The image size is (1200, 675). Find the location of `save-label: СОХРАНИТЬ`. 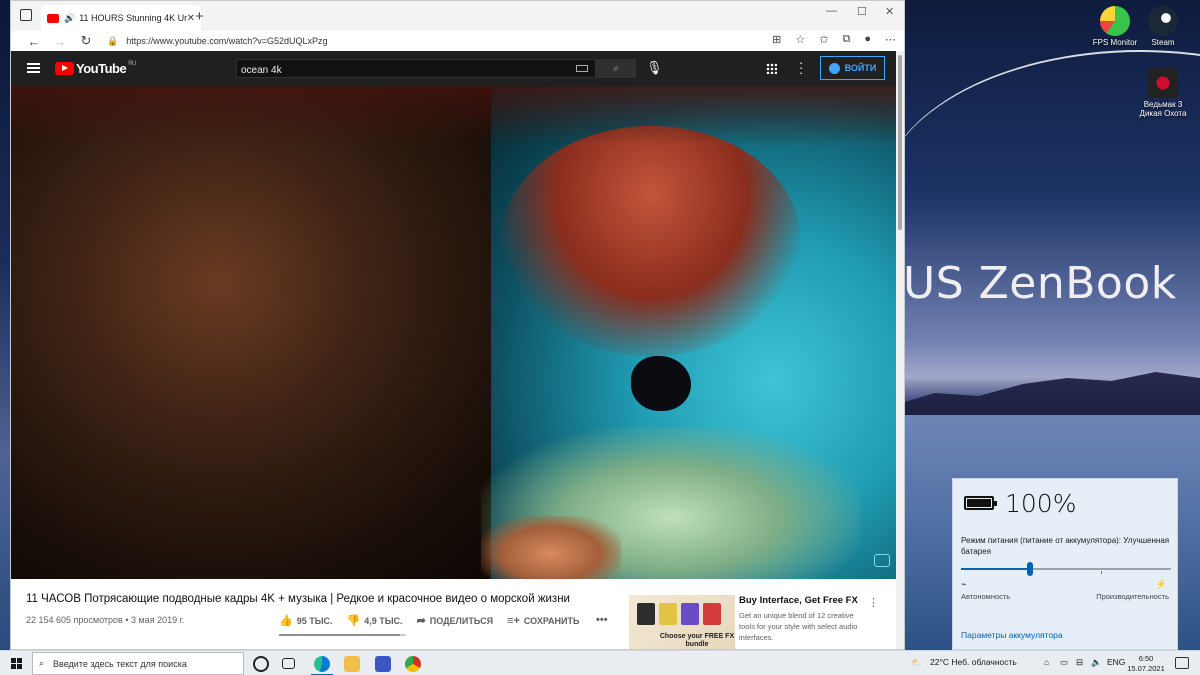

save-label: СОХРАНИТЬ is located at coordinates (551, 620).